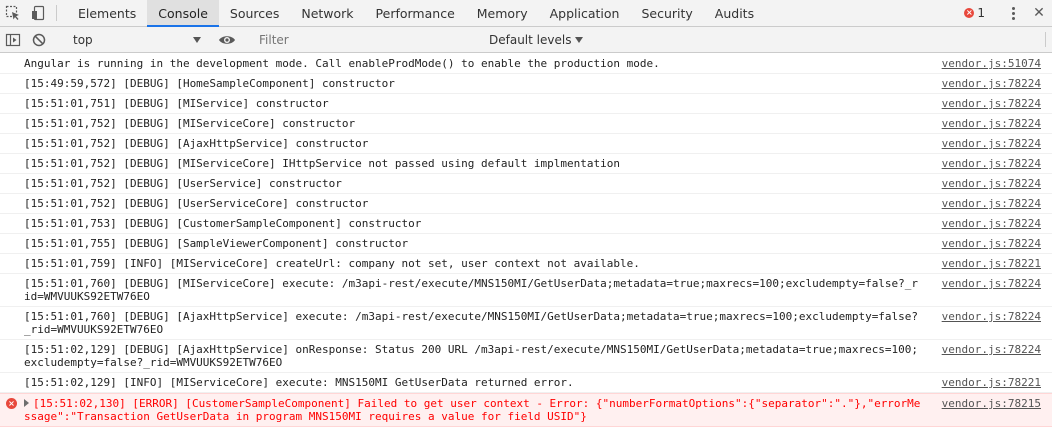  Describe the element at coordinates (530, 39) in the screenshot. I see `levels-label: Default levels` at that location.